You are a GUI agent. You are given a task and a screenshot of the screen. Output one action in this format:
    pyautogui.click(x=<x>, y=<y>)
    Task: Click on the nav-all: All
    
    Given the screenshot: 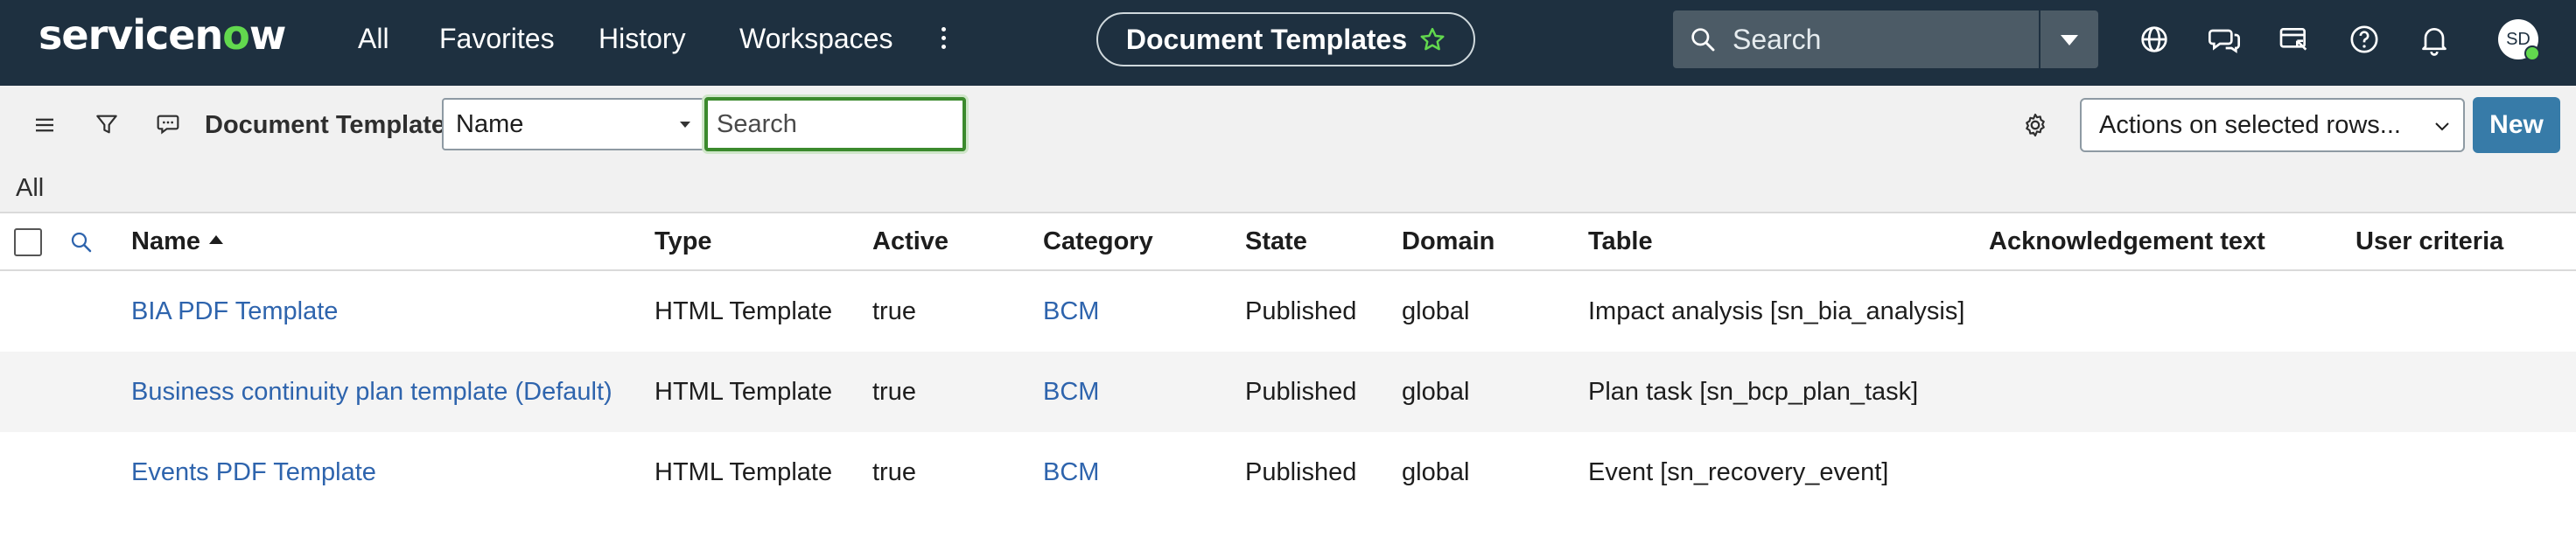 What is the action you would take?
    pyautogui.click(x=373, y=38)
    